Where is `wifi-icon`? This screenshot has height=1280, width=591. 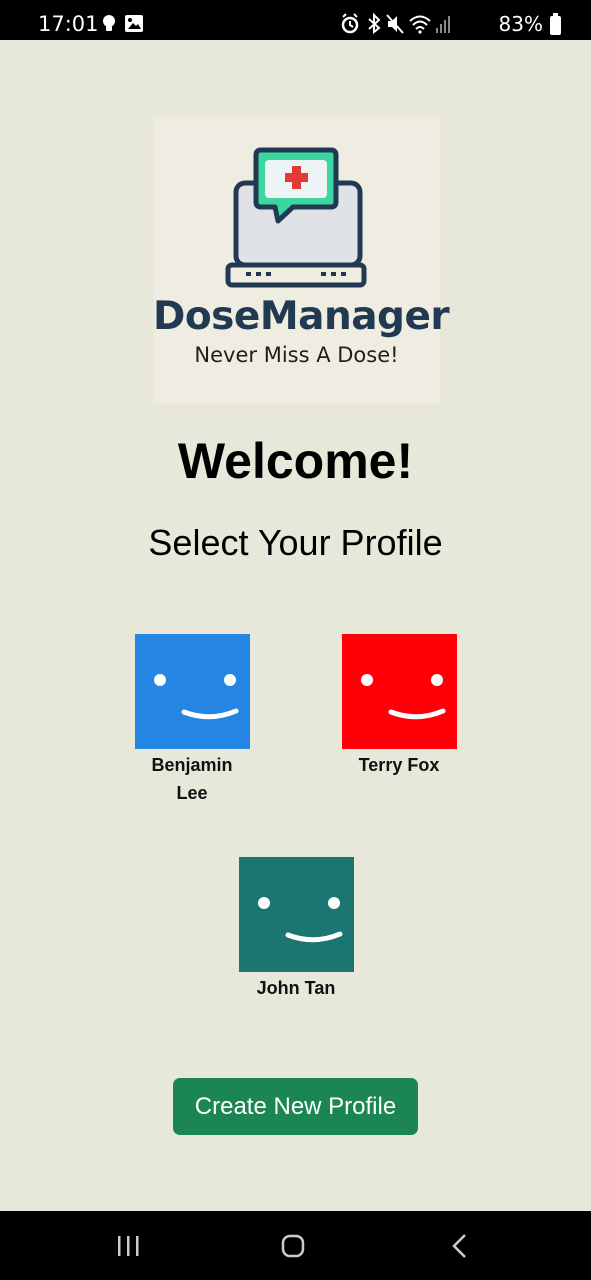 wifi-icon is located at coordinates (419, 24).